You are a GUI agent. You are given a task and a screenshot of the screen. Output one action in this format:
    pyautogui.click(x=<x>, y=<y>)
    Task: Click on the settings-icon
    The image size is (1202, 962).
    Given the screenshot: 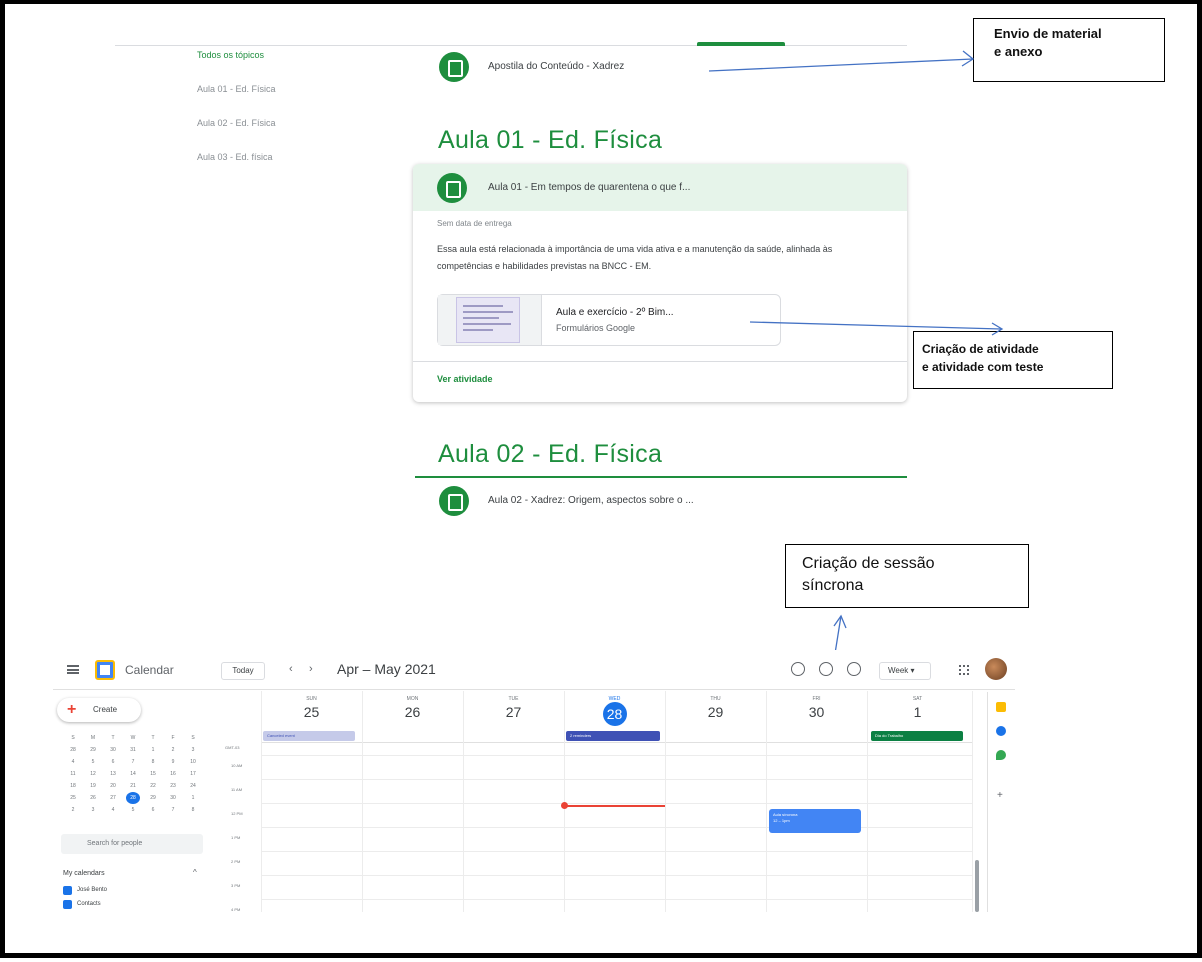 What is the action you would take?
    pyautogui.click(x=854, y=669)
    